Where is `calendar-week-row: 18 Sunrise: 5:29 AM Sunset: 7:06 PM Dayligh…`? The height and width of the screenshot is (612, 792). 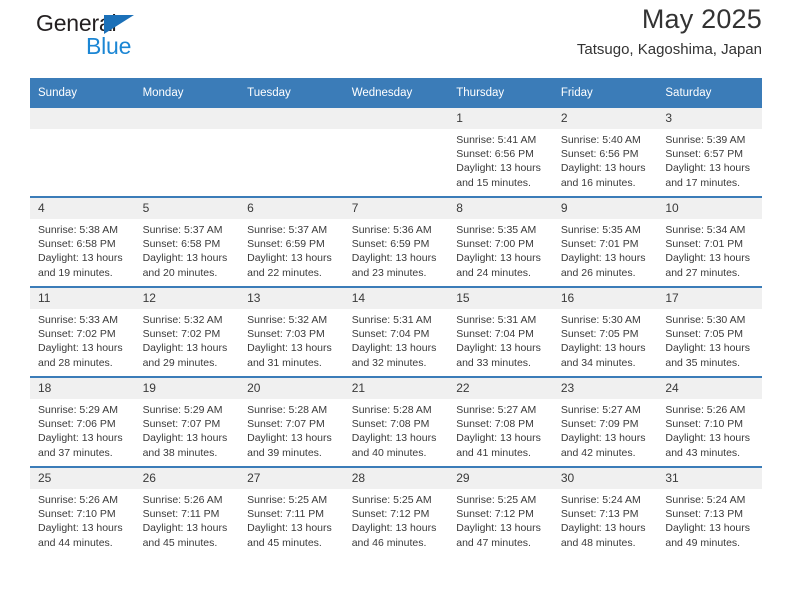 calendar-week-row: 18 Sunrise: 5:29 AM Sunset: 7:06 PM Dayligh… is located at coordinates (396, 421).